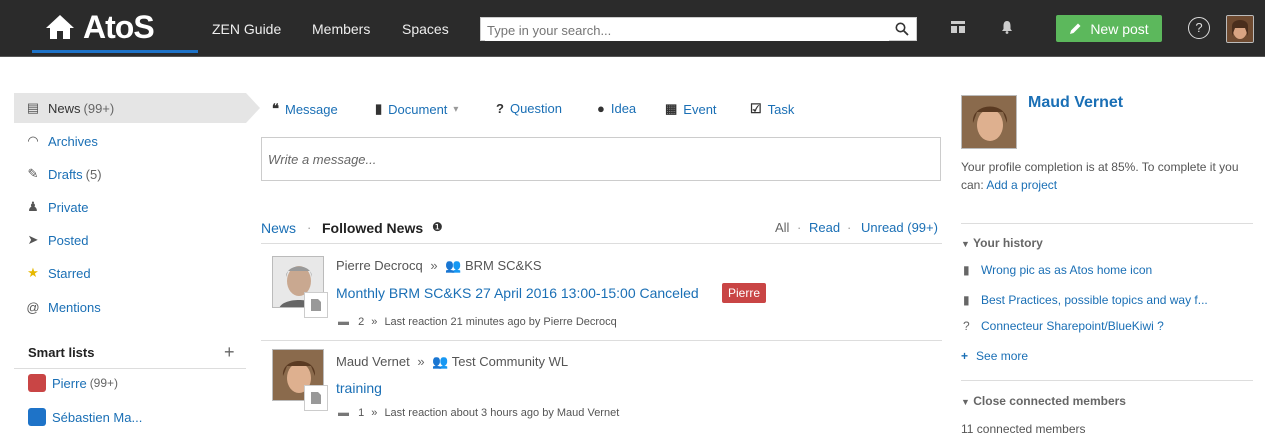  I want to click on logo: AtoS, so click(100, 27).